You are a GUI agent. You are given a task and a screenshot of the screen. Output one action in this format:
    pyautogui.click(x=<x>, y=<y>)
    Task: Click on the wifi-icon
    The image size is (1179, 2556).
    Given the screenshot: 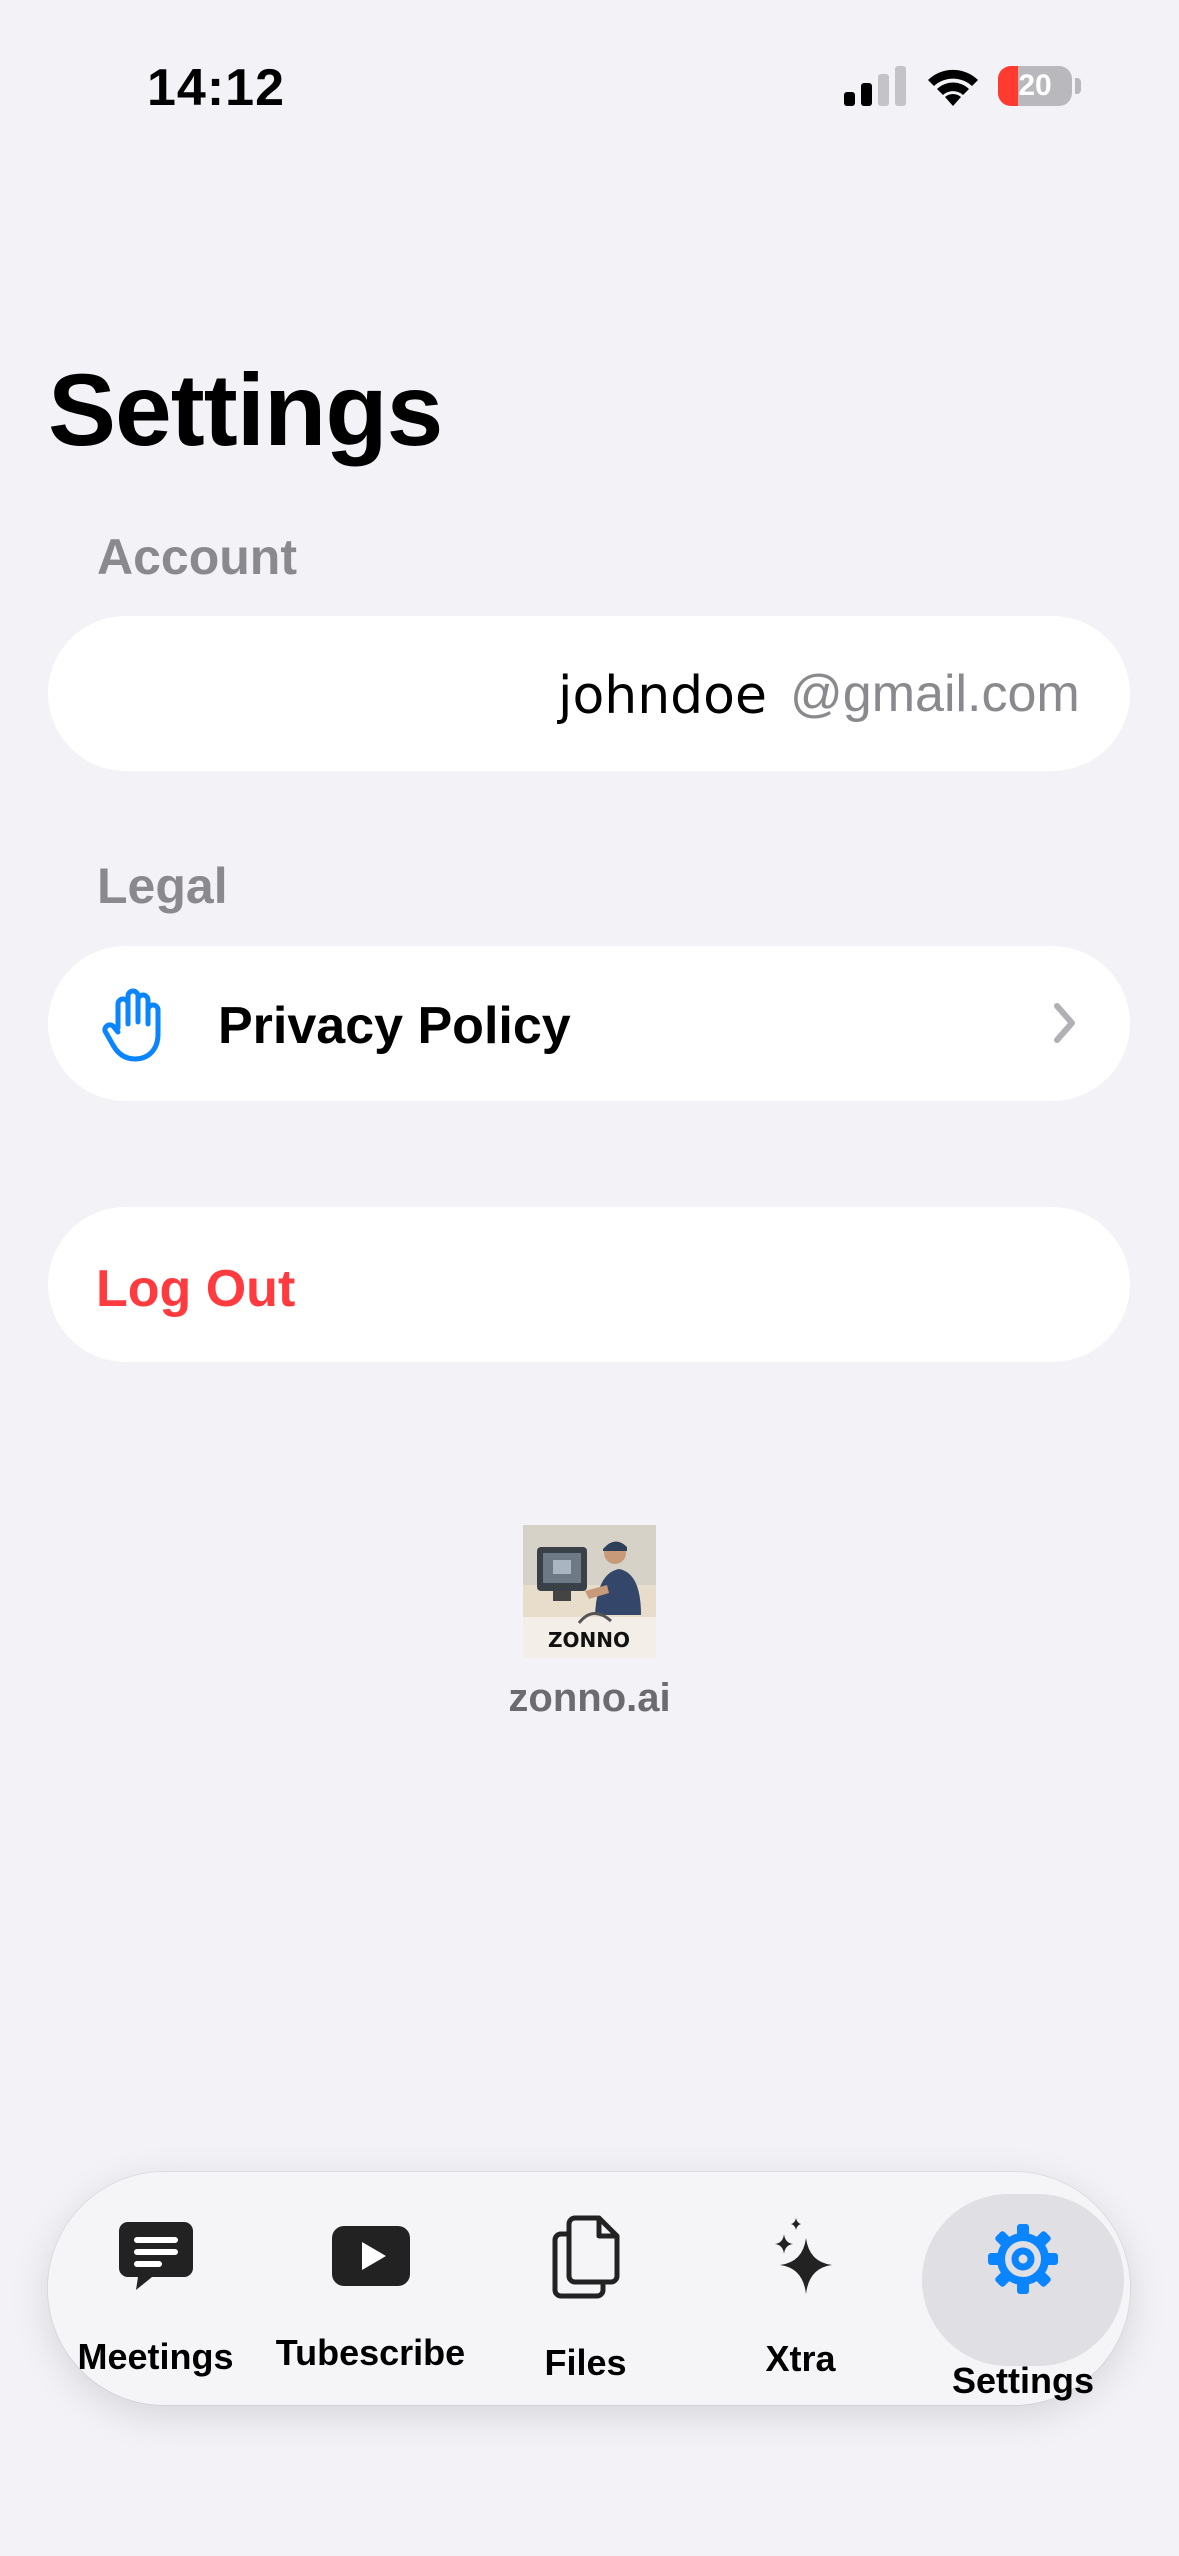 What is the action you would take?
    pyautogui.click(x=953, y=87)
    